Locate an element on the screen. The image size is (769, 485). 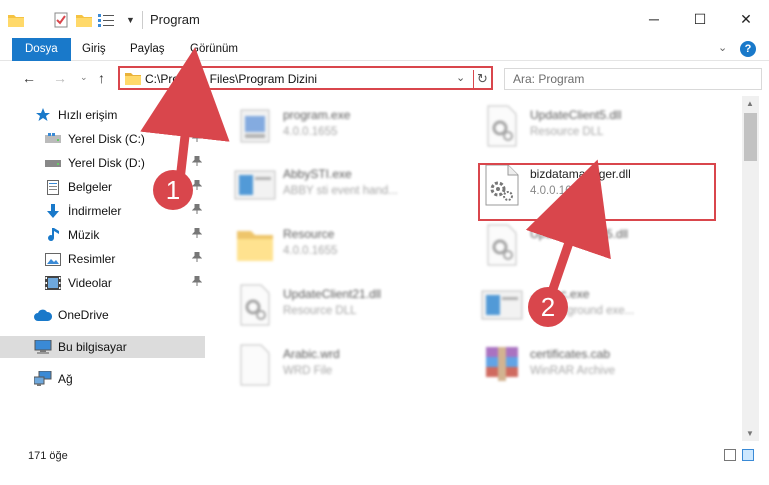
arrow-to-address-bar is located at coordinates (185, 114).